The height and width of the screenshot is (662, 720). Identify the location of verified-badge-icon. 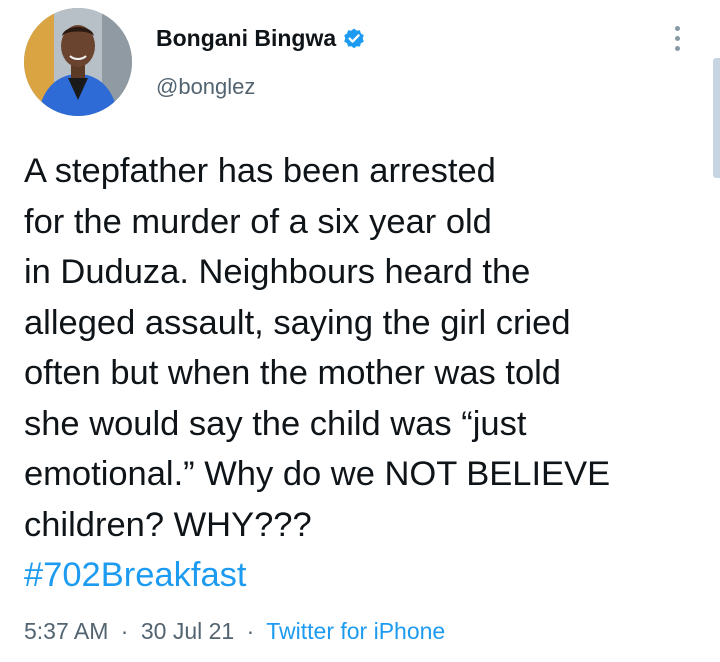
(354, 39).